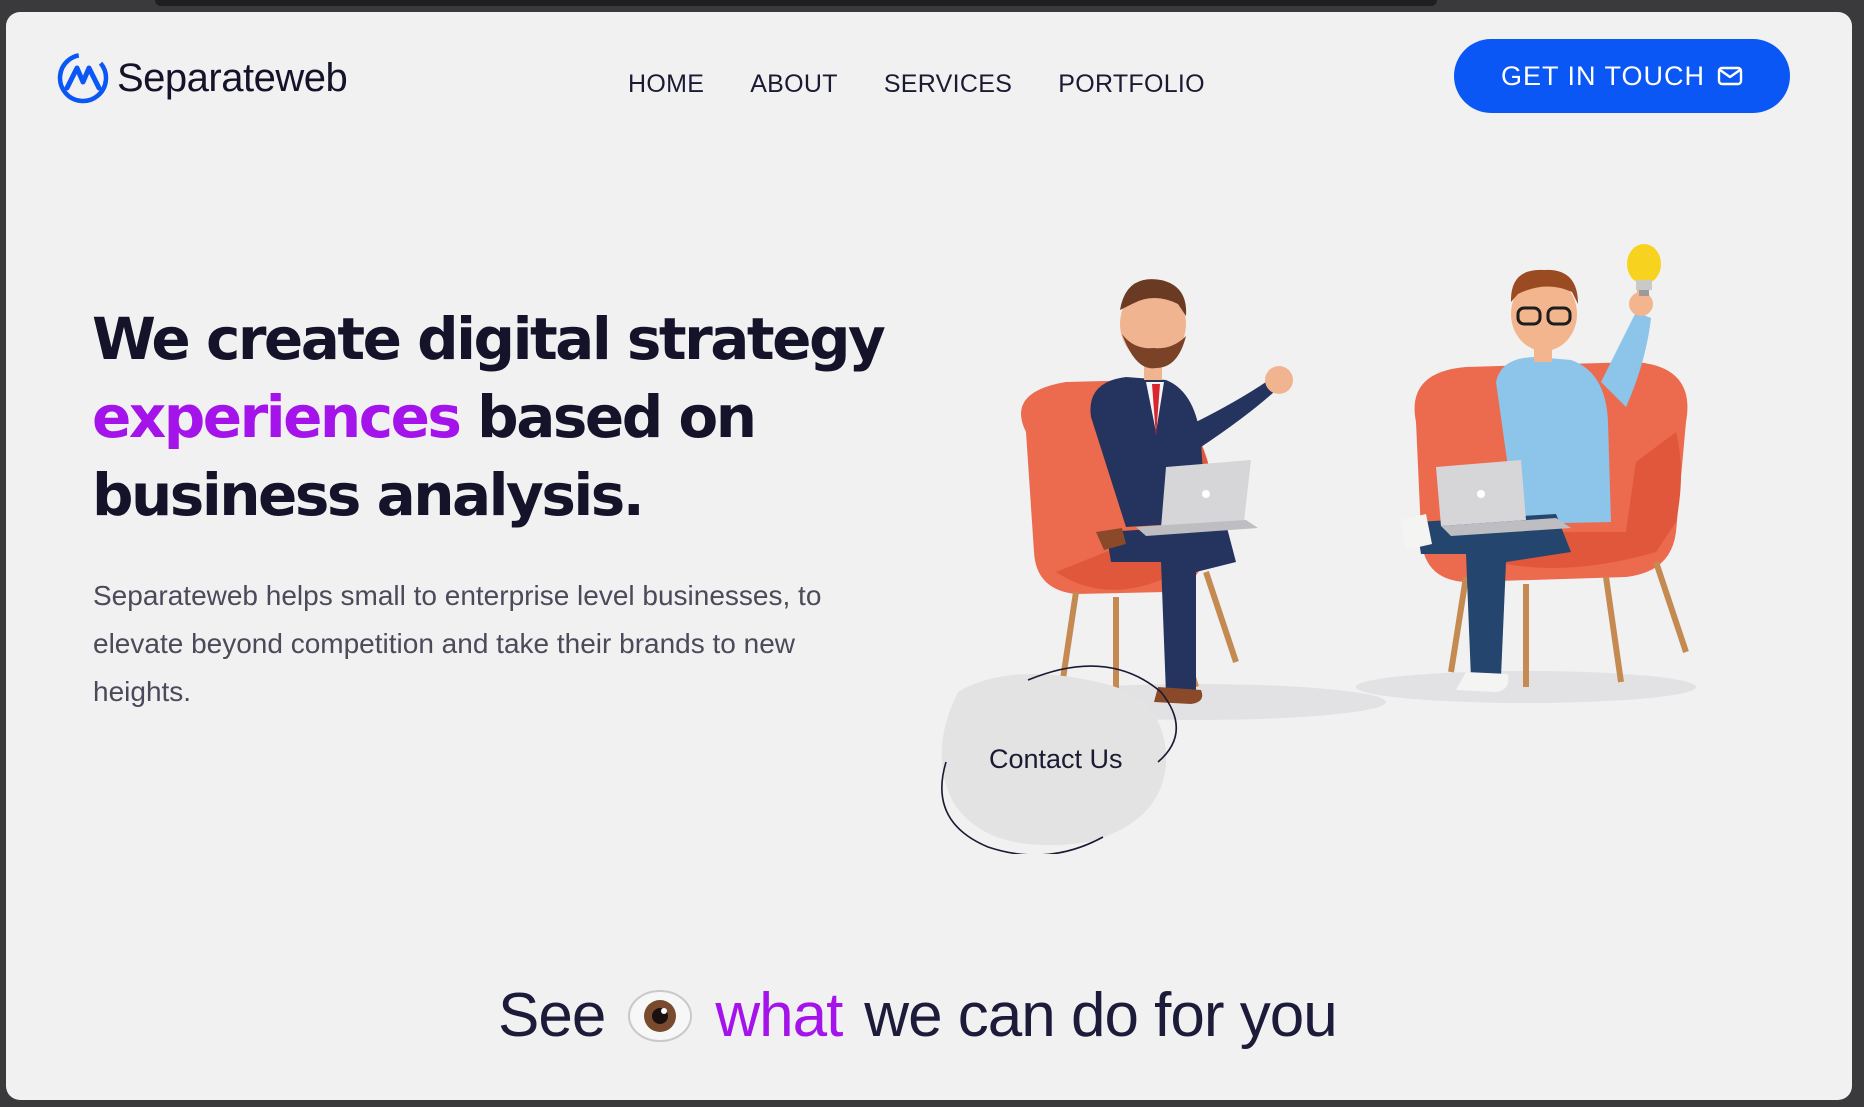 This screenshot has width=1864, height=1107. I want to click on contact-us-label: Contact Us, so click(1056, 759).